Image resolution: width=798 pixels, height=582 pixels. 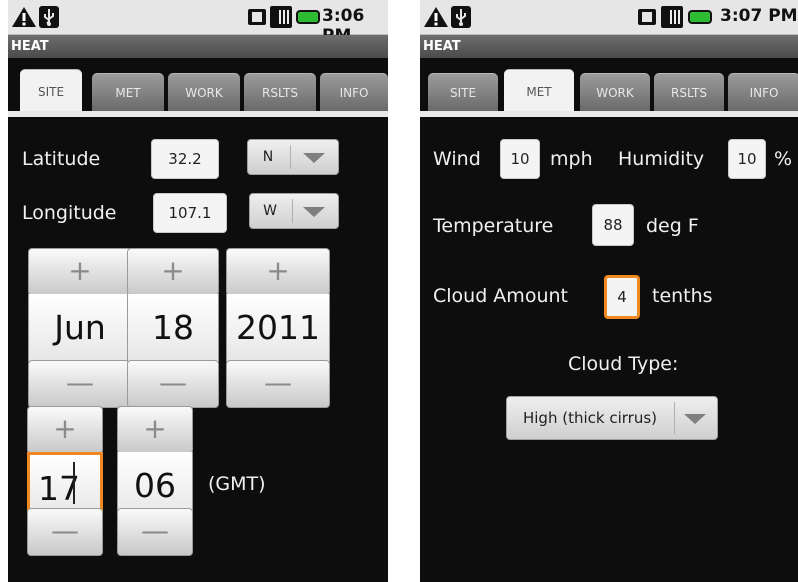 What do you see at coordinates (190, 213) in the screenshot?
I see `longitude-field: 107.1` at bounding box center [190, 213].